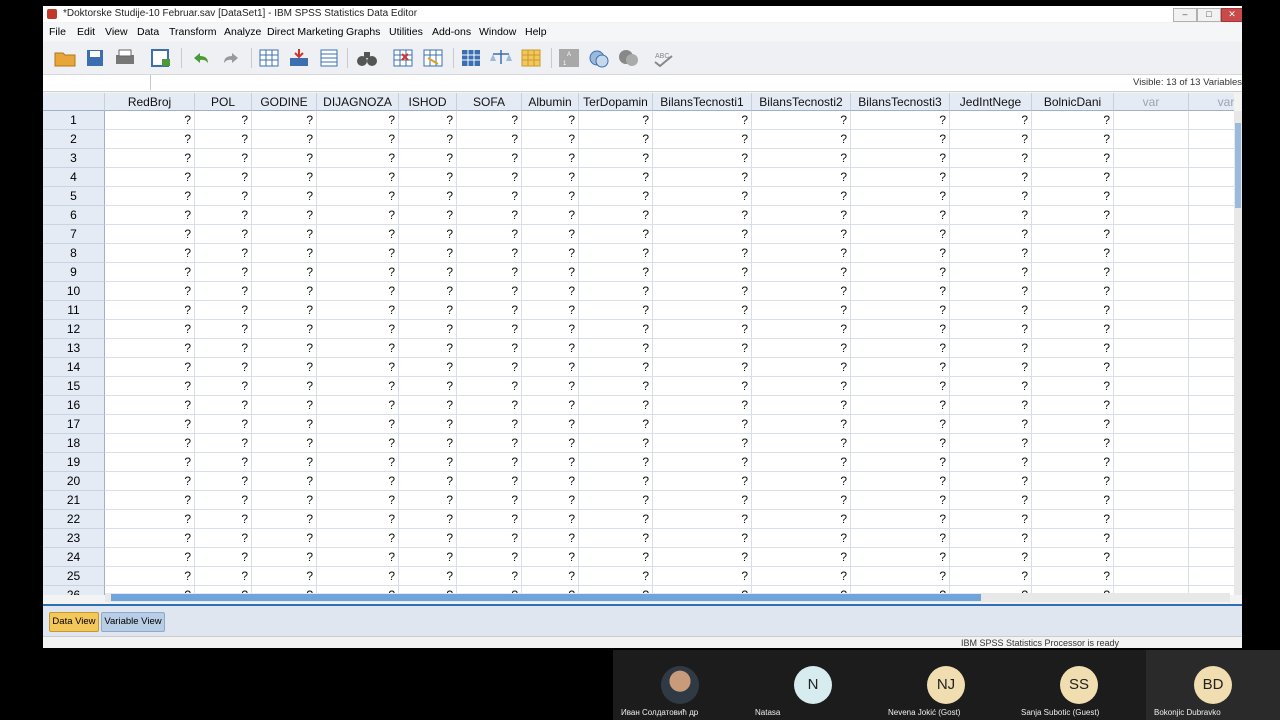  What do you see at coordinates (74, 481) in the screenshot?
I see `row-number: 20` at bounding box center [74, 481].